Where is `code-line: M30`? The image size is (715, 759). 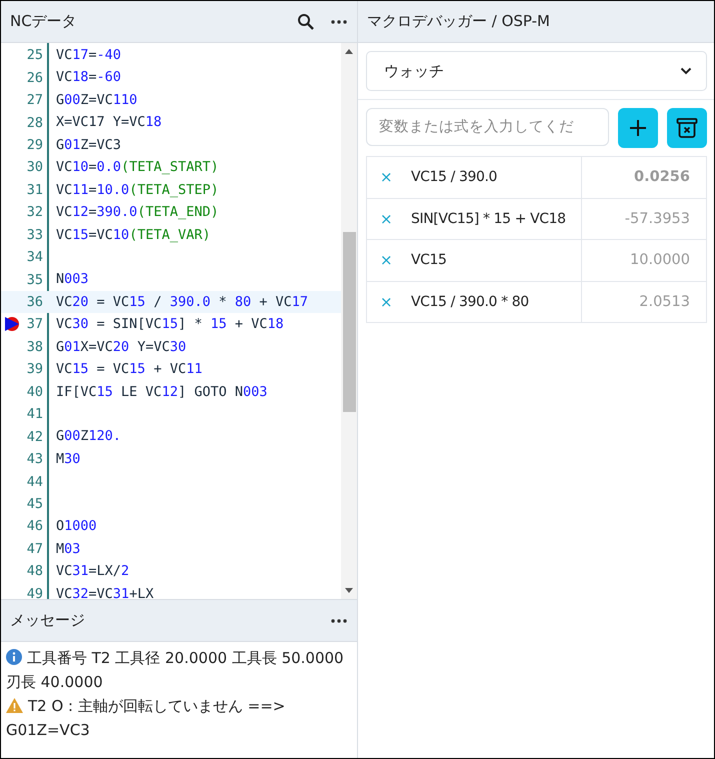 code-line: M30 is located at coordinates (68, 459).